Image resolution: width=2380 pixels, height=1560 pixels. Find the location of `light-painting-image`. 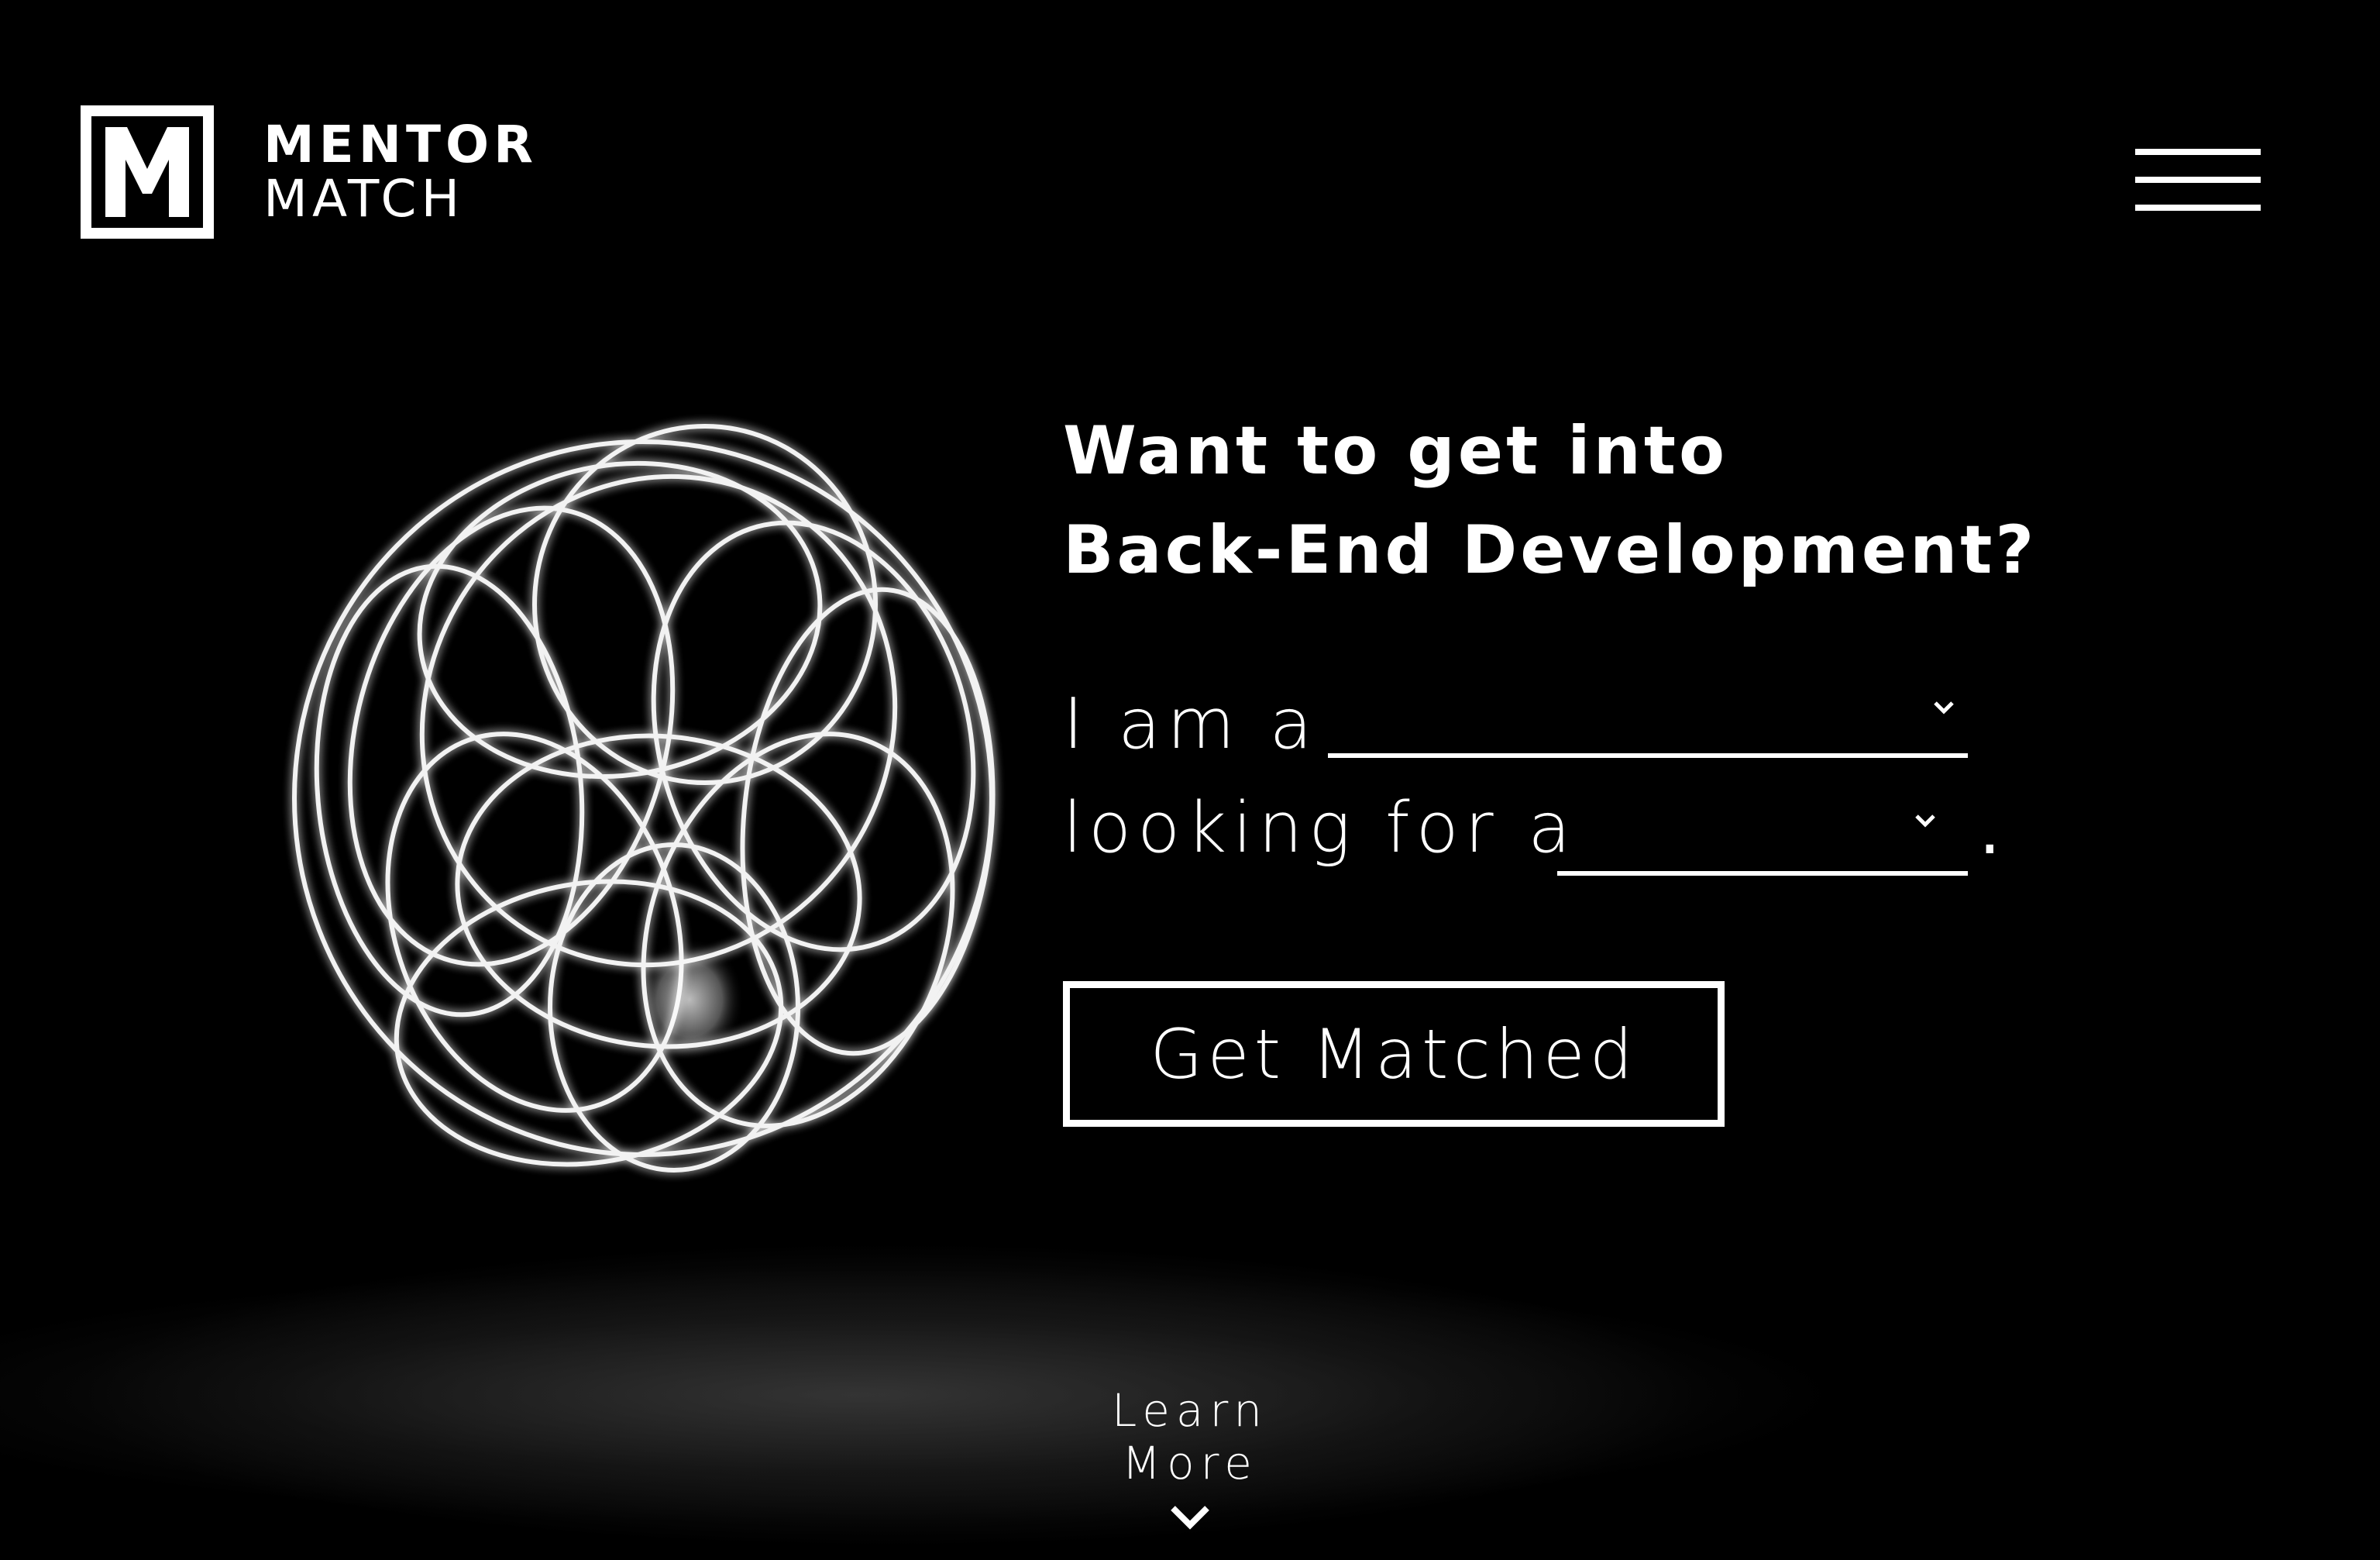

light-painting-image is located at coordinates (644, 798).